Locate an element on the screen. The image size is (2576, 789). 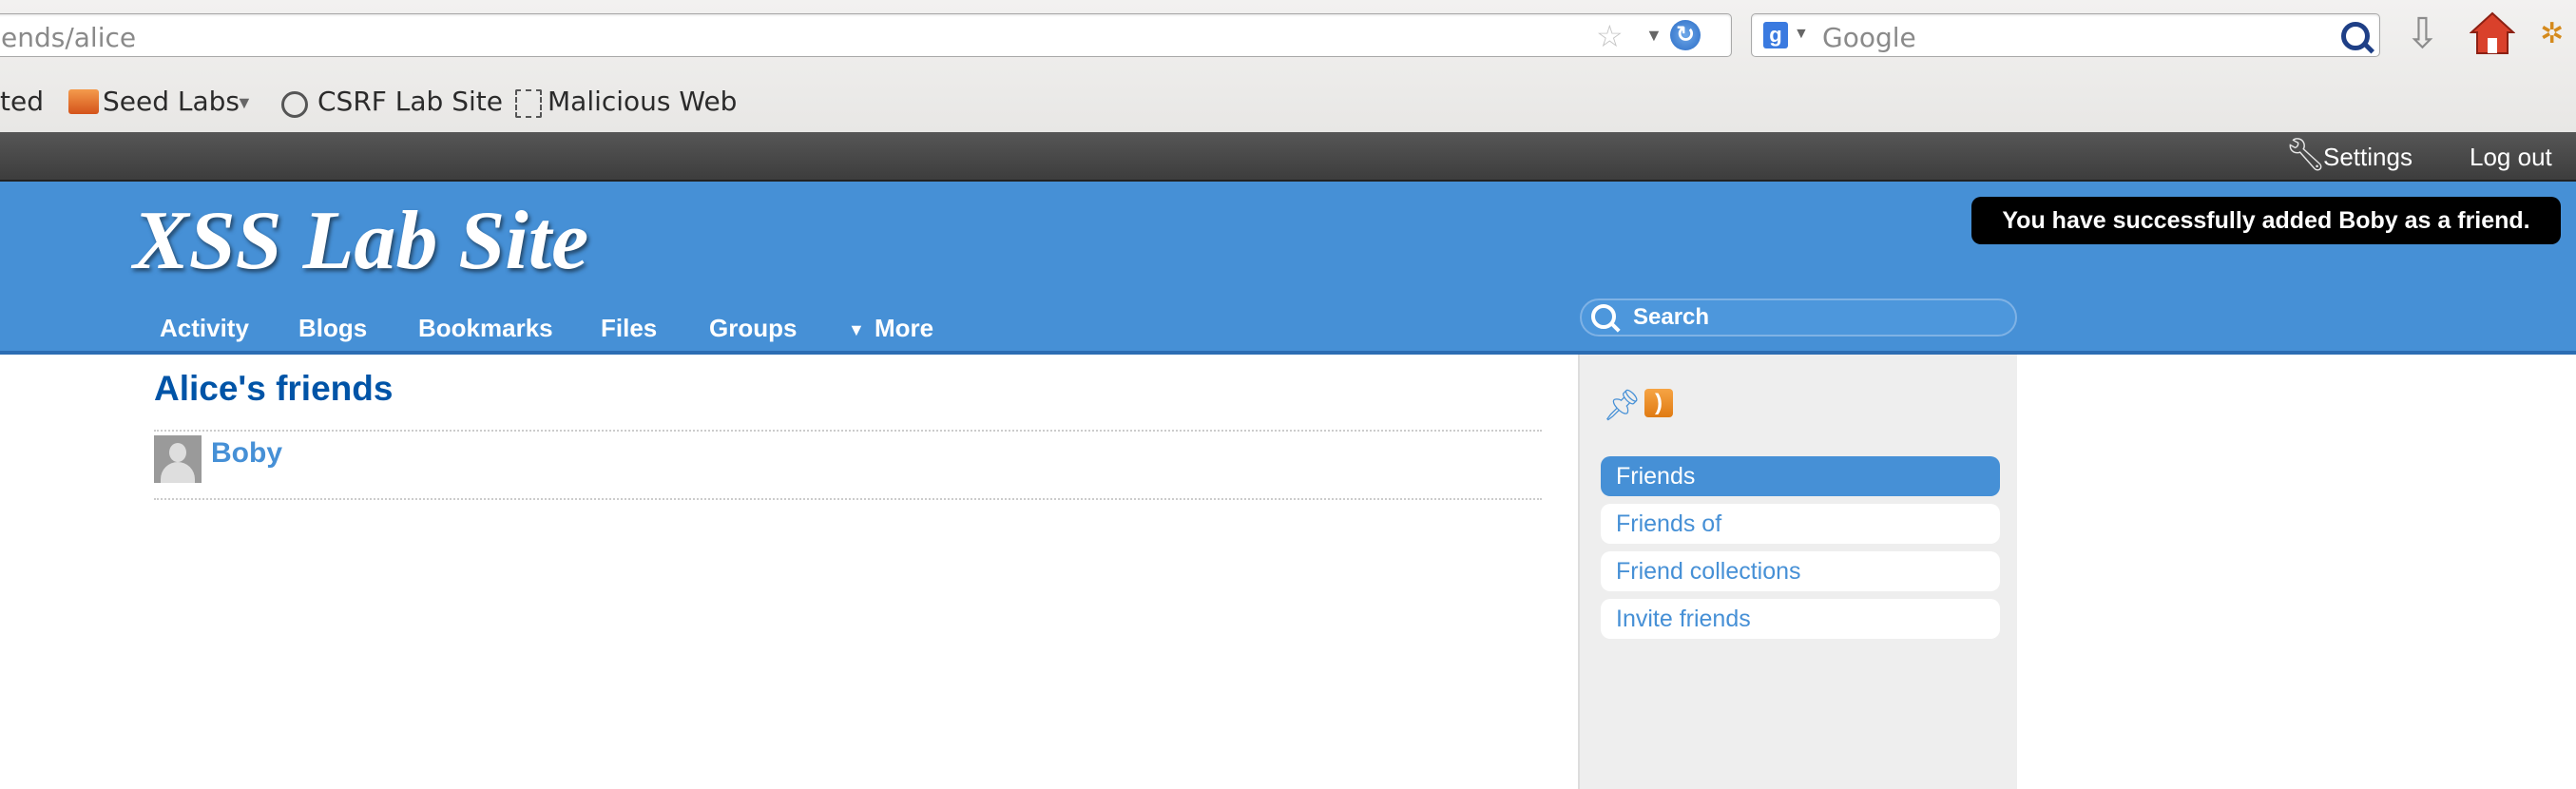
rss-icon: ) is located at coordinates (1658, 403).